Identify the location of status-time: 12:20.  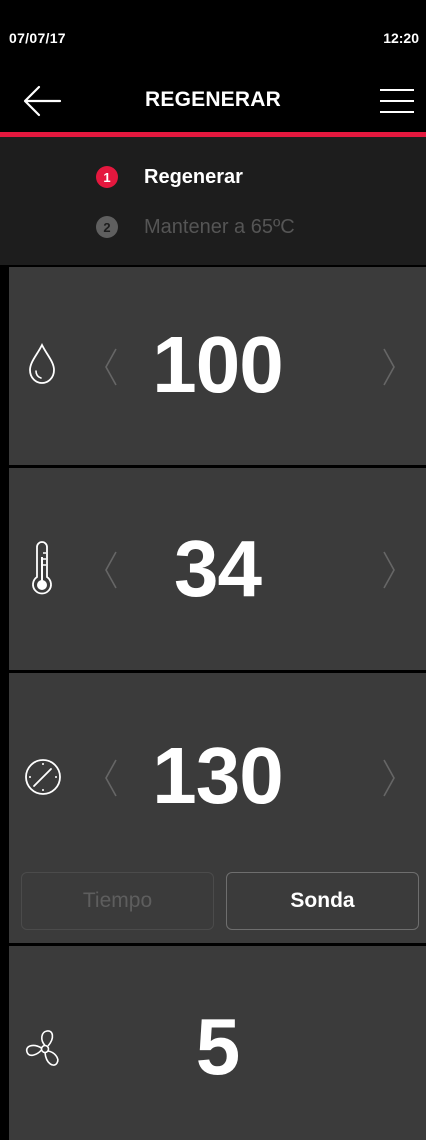
(401, 38).